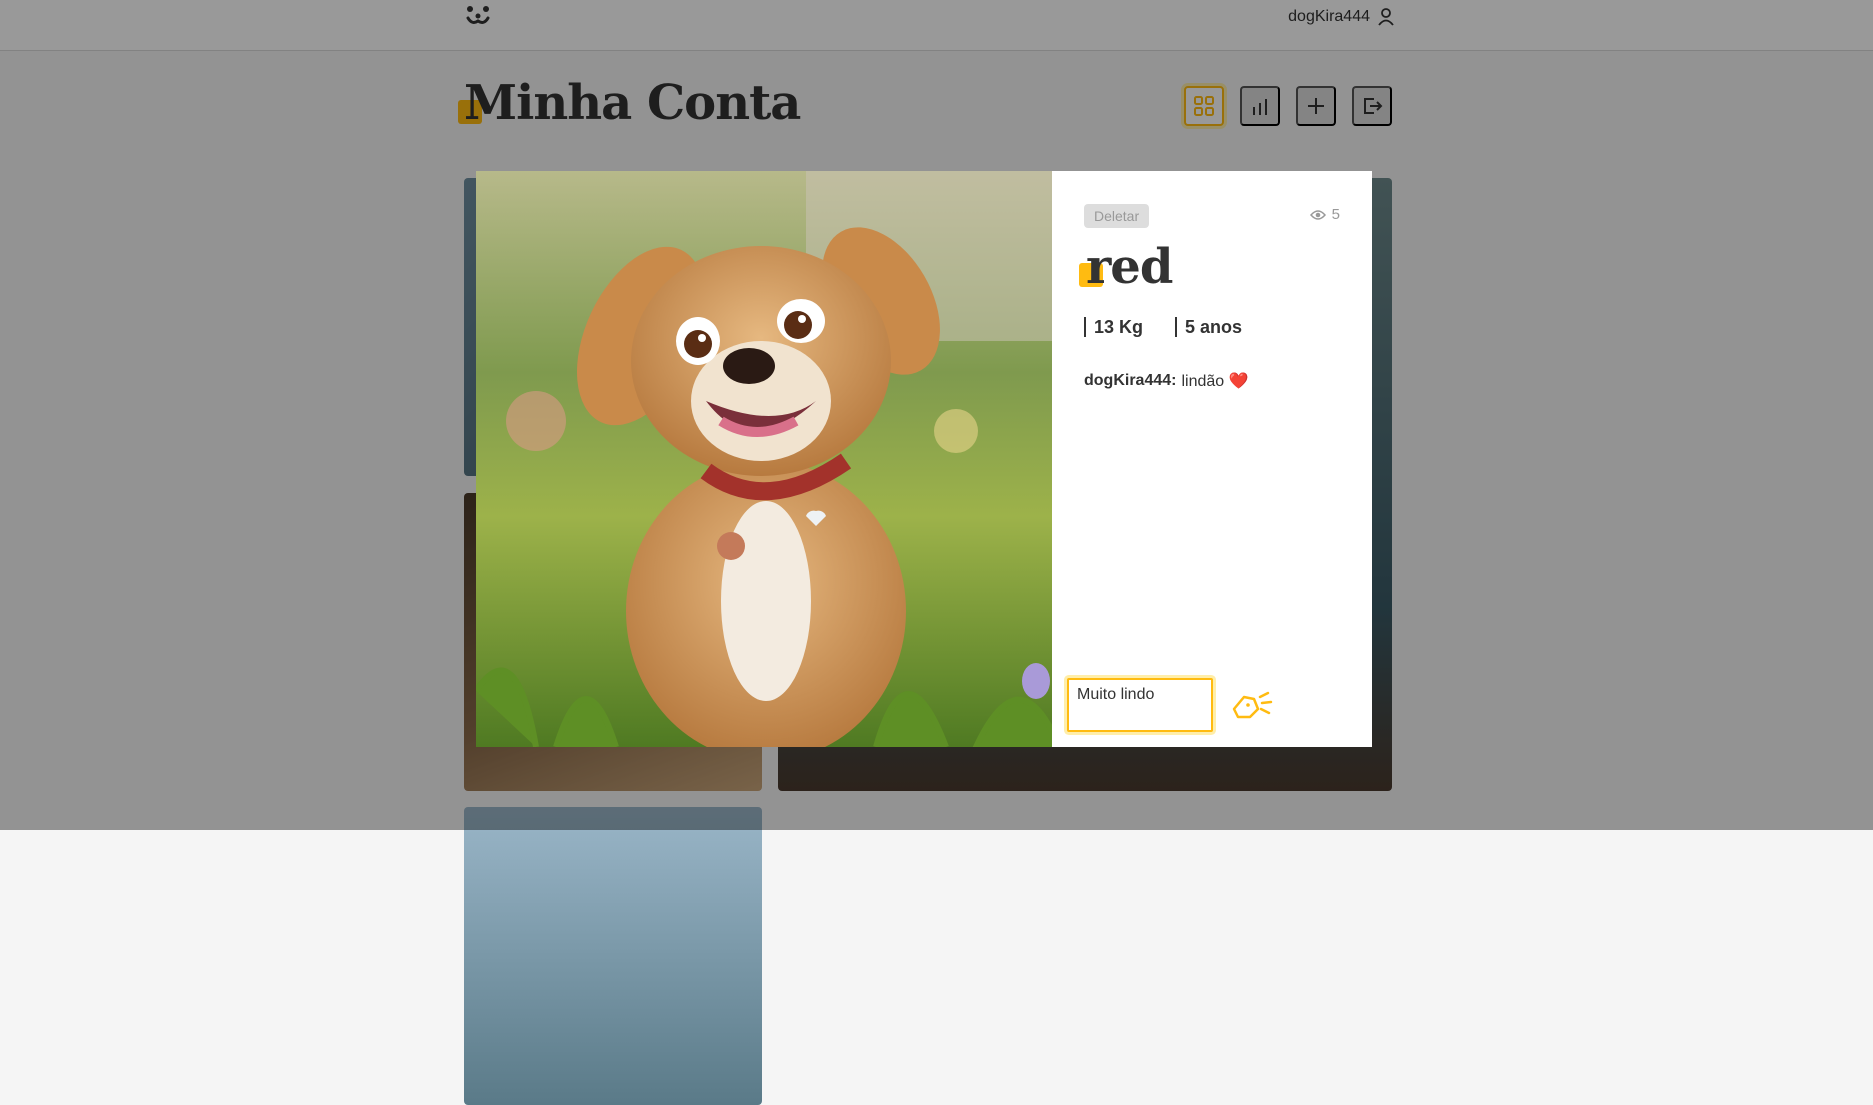 The image size is (1873, 1105). What do you see at coordinates (1335, 214) in the screenshot?
I see `view-count-value: 5` at bounding box center [1335, 214].